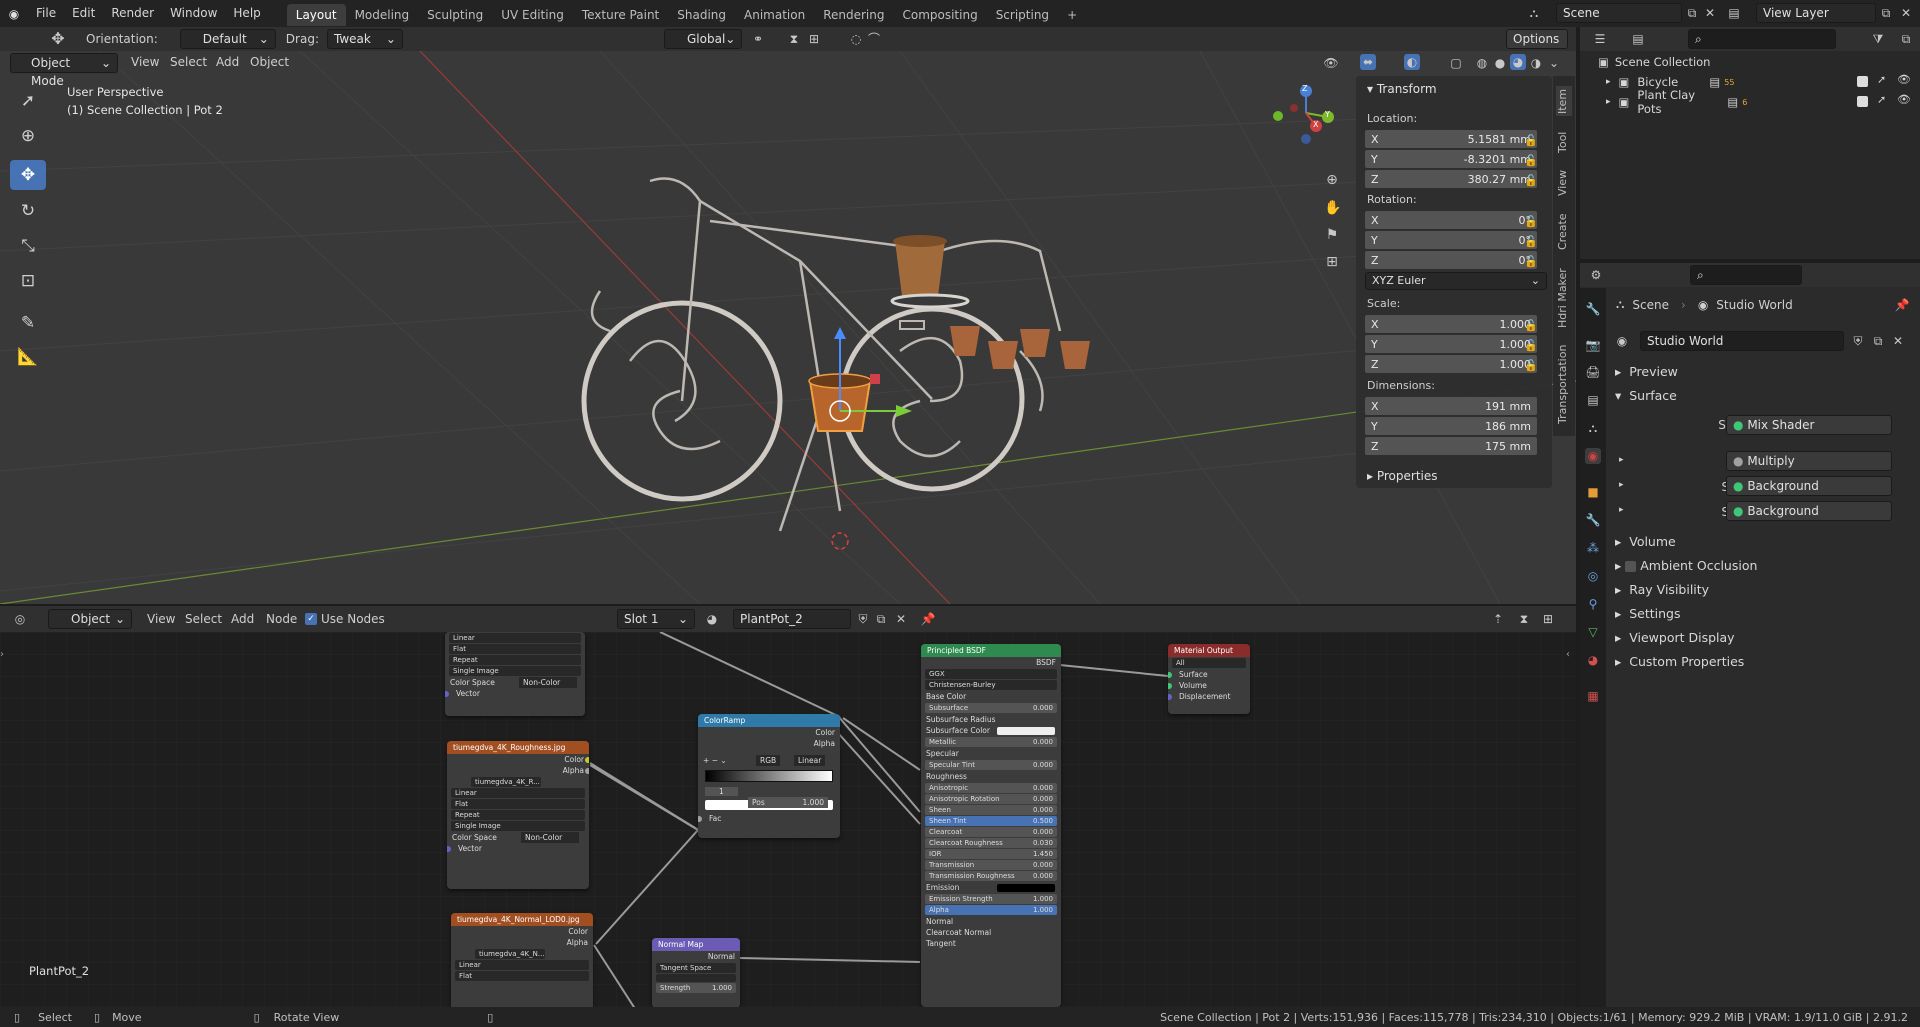  Describe the element at coordinates (1451, 179) in the screenshot. I see `location-z-row: Z 380.27 mm` at that location.